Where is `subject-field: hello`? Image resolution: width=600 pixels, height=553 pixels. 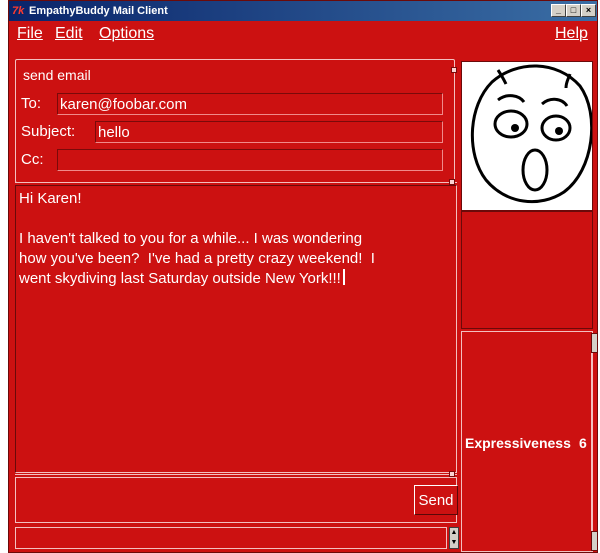
subject-field: hello is located at coordinates (269, 132).